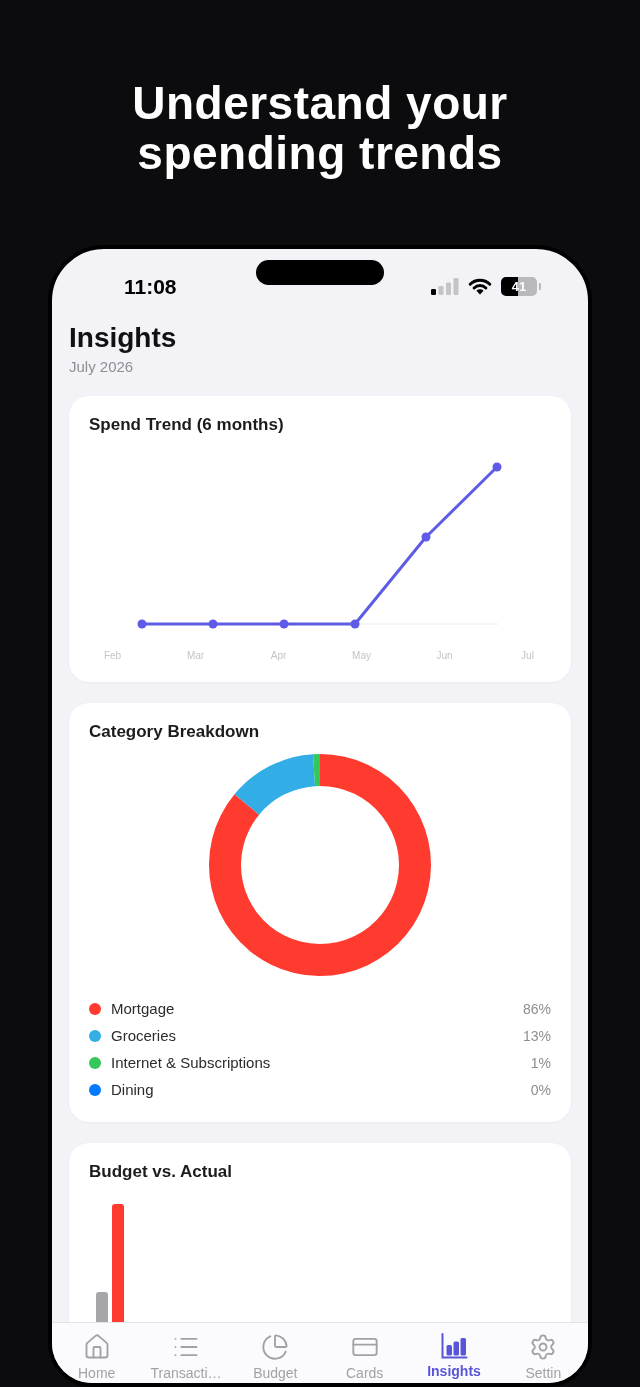 This screenshot has width=640, height=1387. I want to click on legend-label: Mortgage, so click(143, 1008).